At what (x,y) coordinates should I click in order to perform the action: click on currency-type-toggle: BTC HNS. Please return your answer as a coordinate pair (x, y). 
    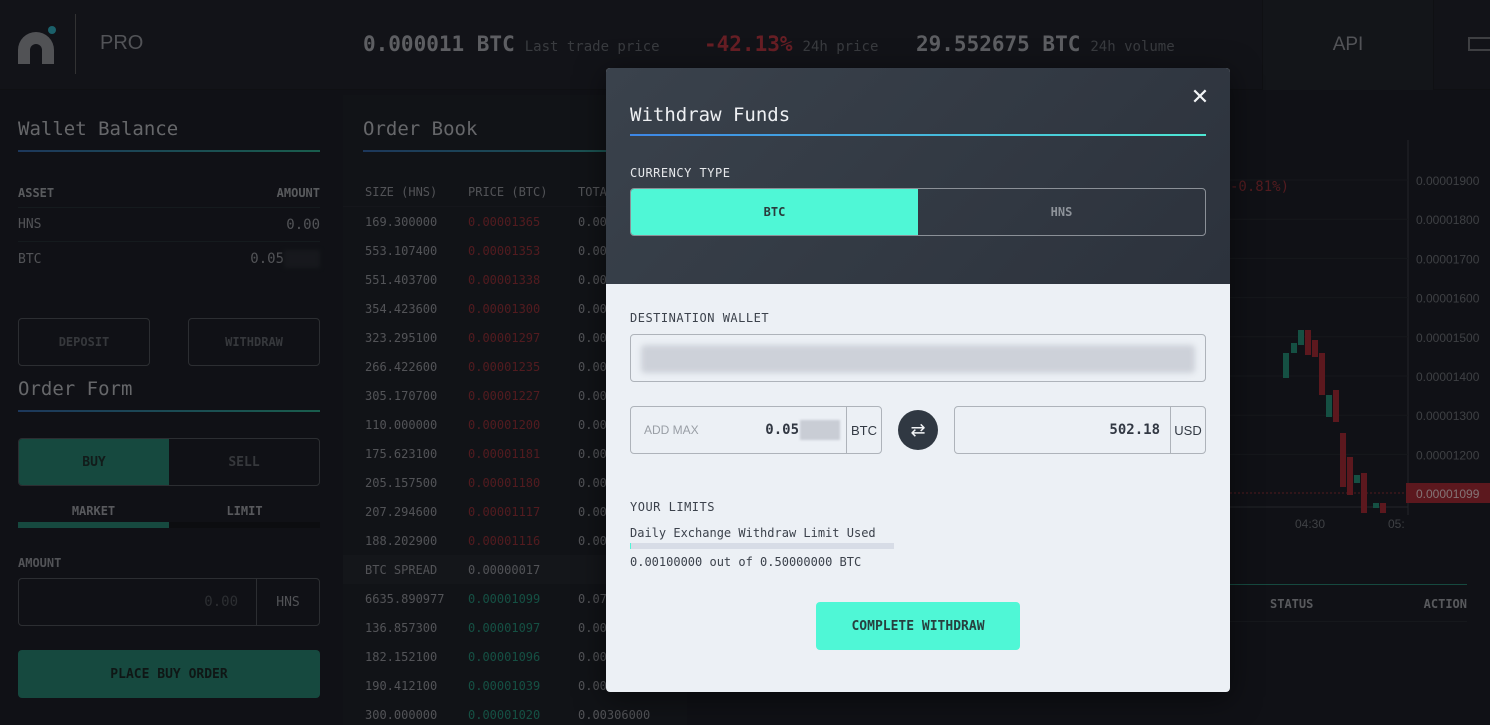
    Looking at the image, I should click on (918, 212).